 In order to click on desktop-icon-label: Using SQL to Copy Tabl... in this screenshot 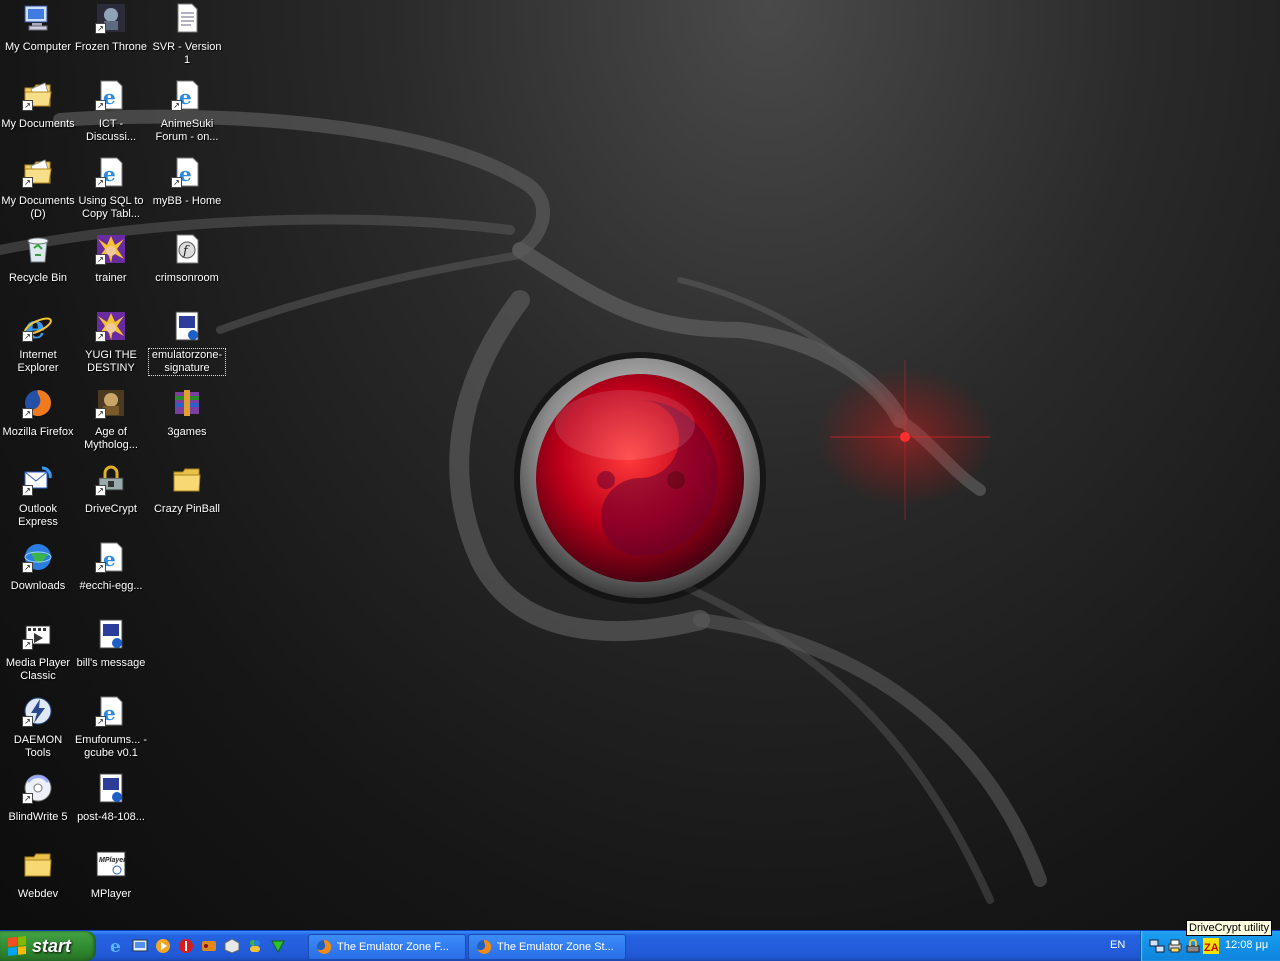, I will do `click(111, 207)`.